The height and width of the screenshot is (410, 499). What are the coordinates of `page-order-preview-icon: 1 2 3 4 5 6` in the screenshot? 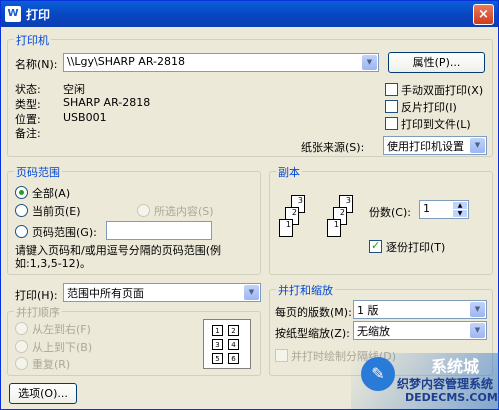 It's located at (227, 344).